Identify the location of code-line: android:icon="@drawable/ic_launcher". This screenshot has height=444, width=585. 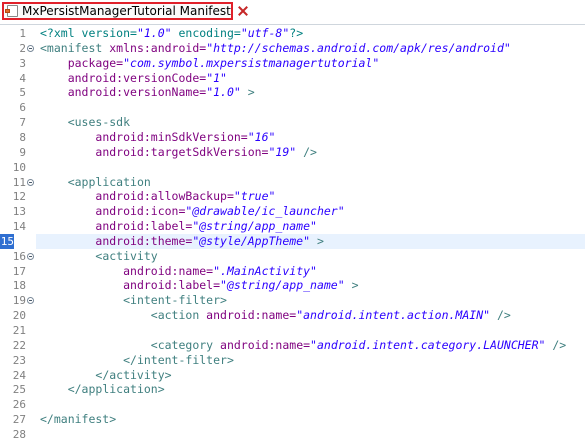
(220, 211).